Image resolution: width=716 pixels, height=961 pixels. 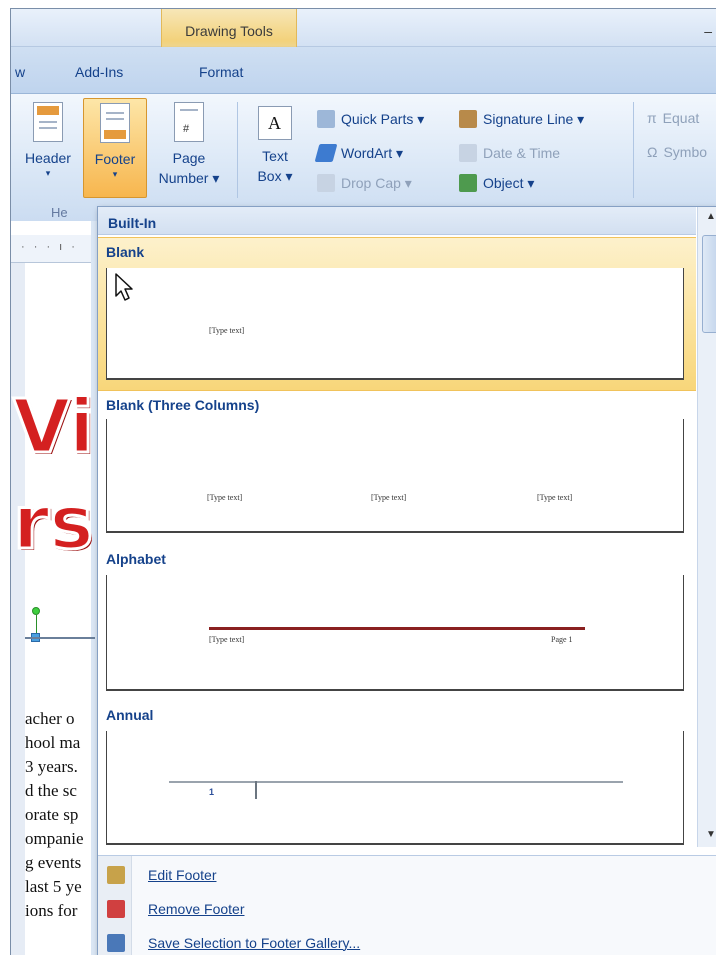 What do you see at coordinates (36, 624) in the screenshot?
I see `rotation-handle-stem` at bounding box center [36, 624].